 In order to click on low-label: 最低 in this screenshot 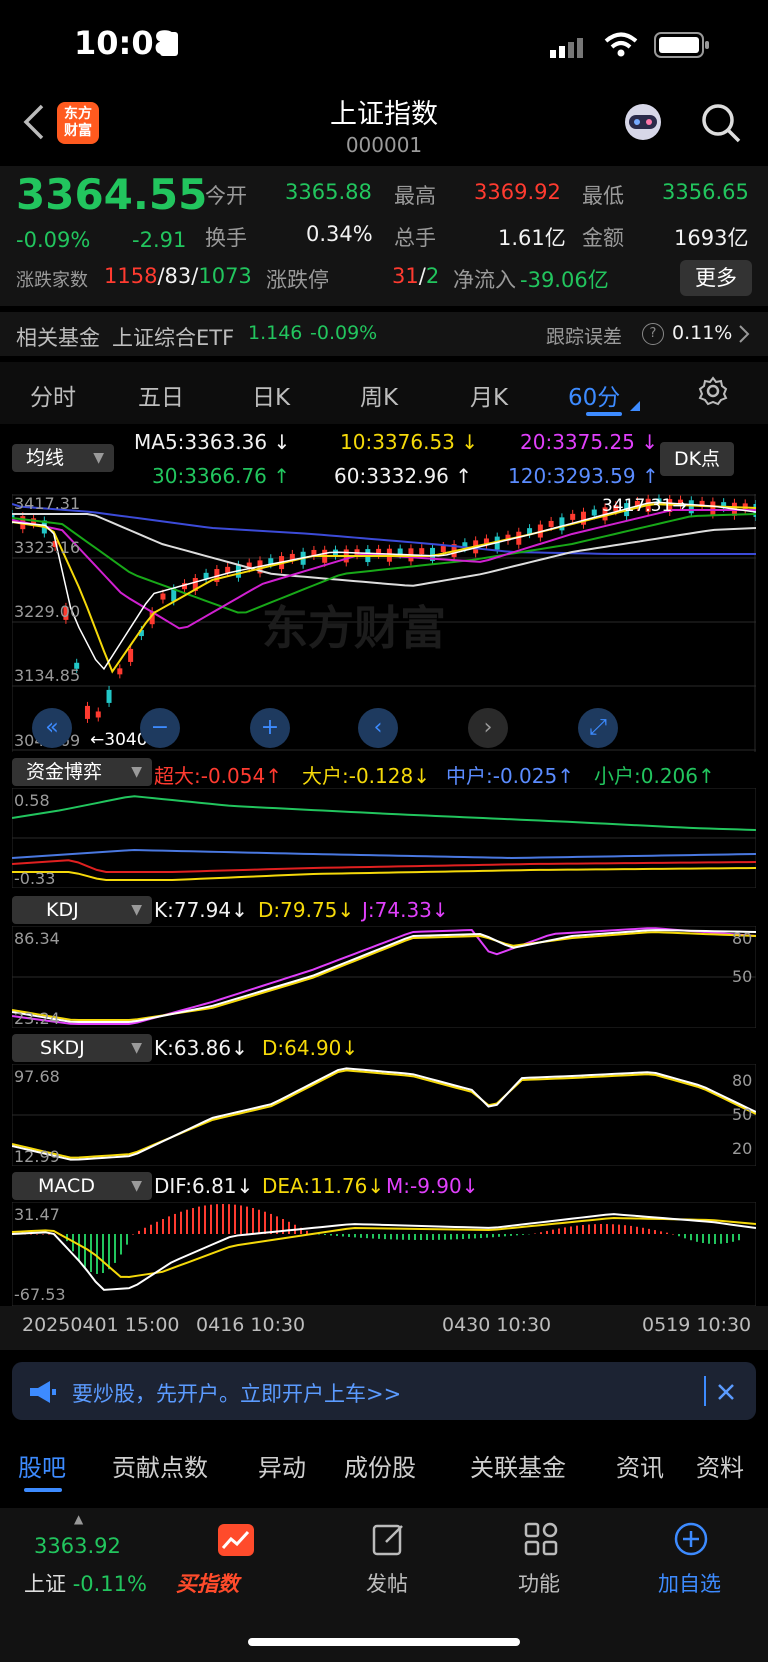, I will do `click(603, 196)`.